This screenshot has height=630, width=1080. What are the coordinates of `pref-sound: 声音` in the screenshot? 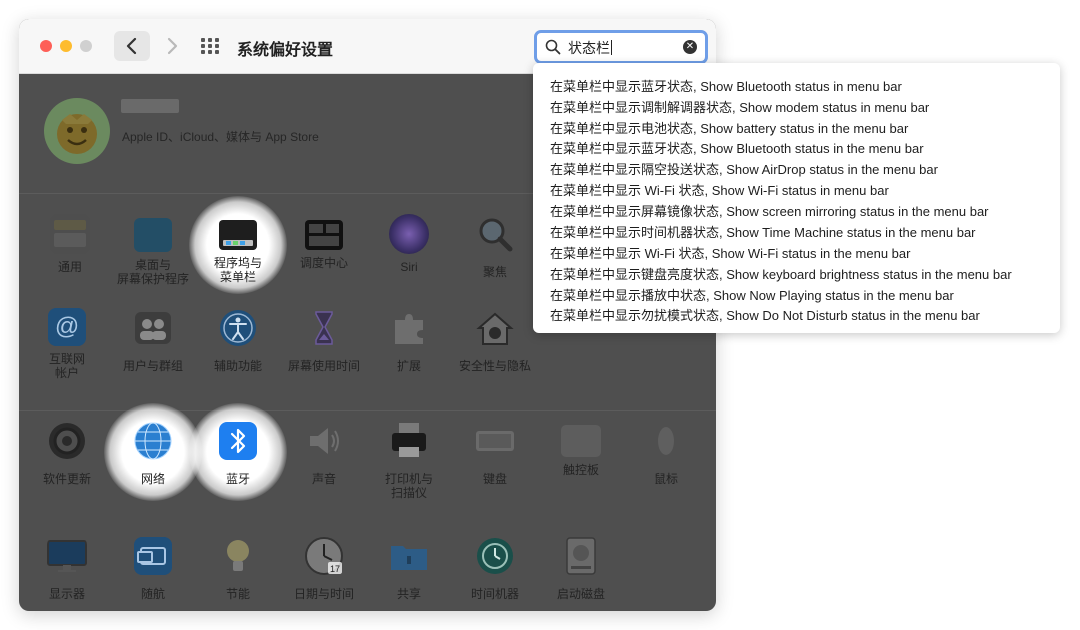 It's located at (324, 453).